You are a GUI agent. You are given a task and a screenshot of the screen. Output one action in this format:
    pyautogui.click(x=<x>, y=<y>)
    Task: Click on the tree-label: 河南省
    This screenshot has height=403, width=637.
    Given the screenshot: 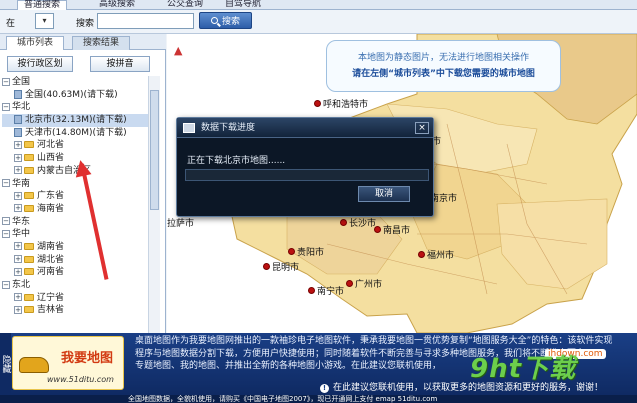 What is the action you would take?
    pyautogui.click(x=51, y=272)
    